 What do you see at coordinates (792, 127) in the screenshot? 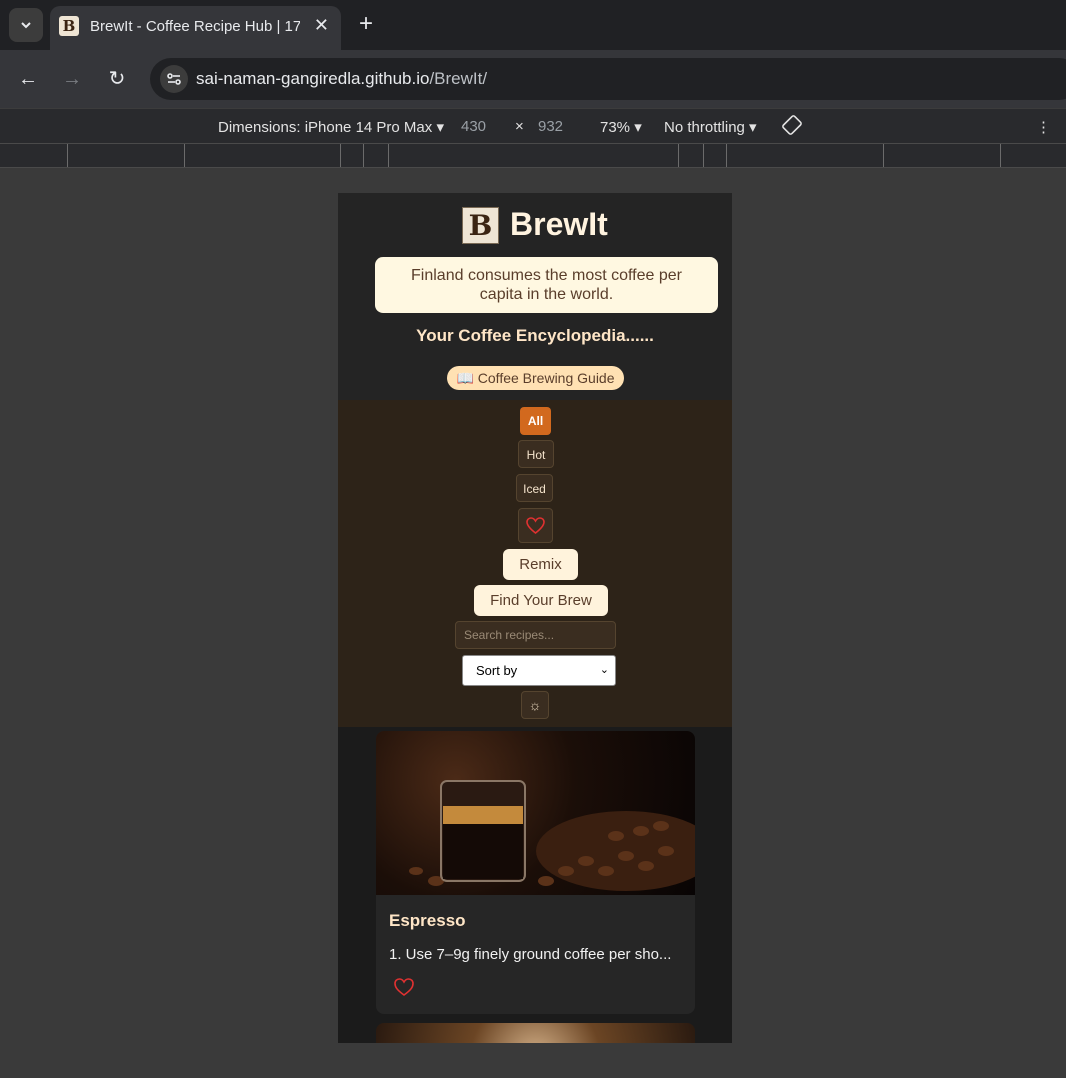
I see `rotate-icon` at bounding box center [792, 127].